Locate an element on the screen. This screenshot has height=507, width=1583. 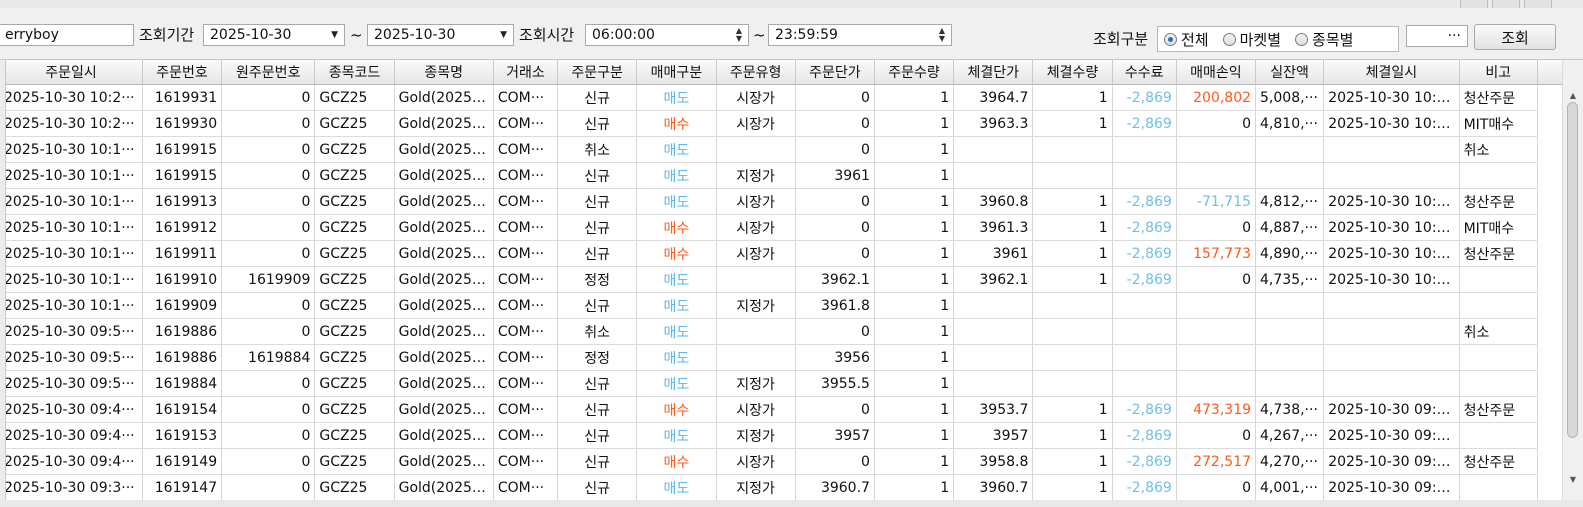
column-header-fill-qty: 체결수량 is located at coordinates (1072, 72).